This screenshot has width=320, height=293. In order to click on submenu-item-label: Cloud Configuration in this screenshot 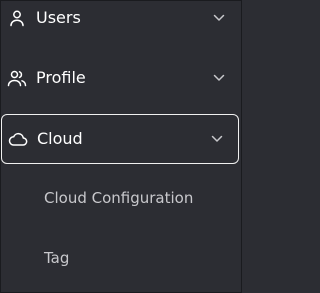, I will do `click(119, 198)`.